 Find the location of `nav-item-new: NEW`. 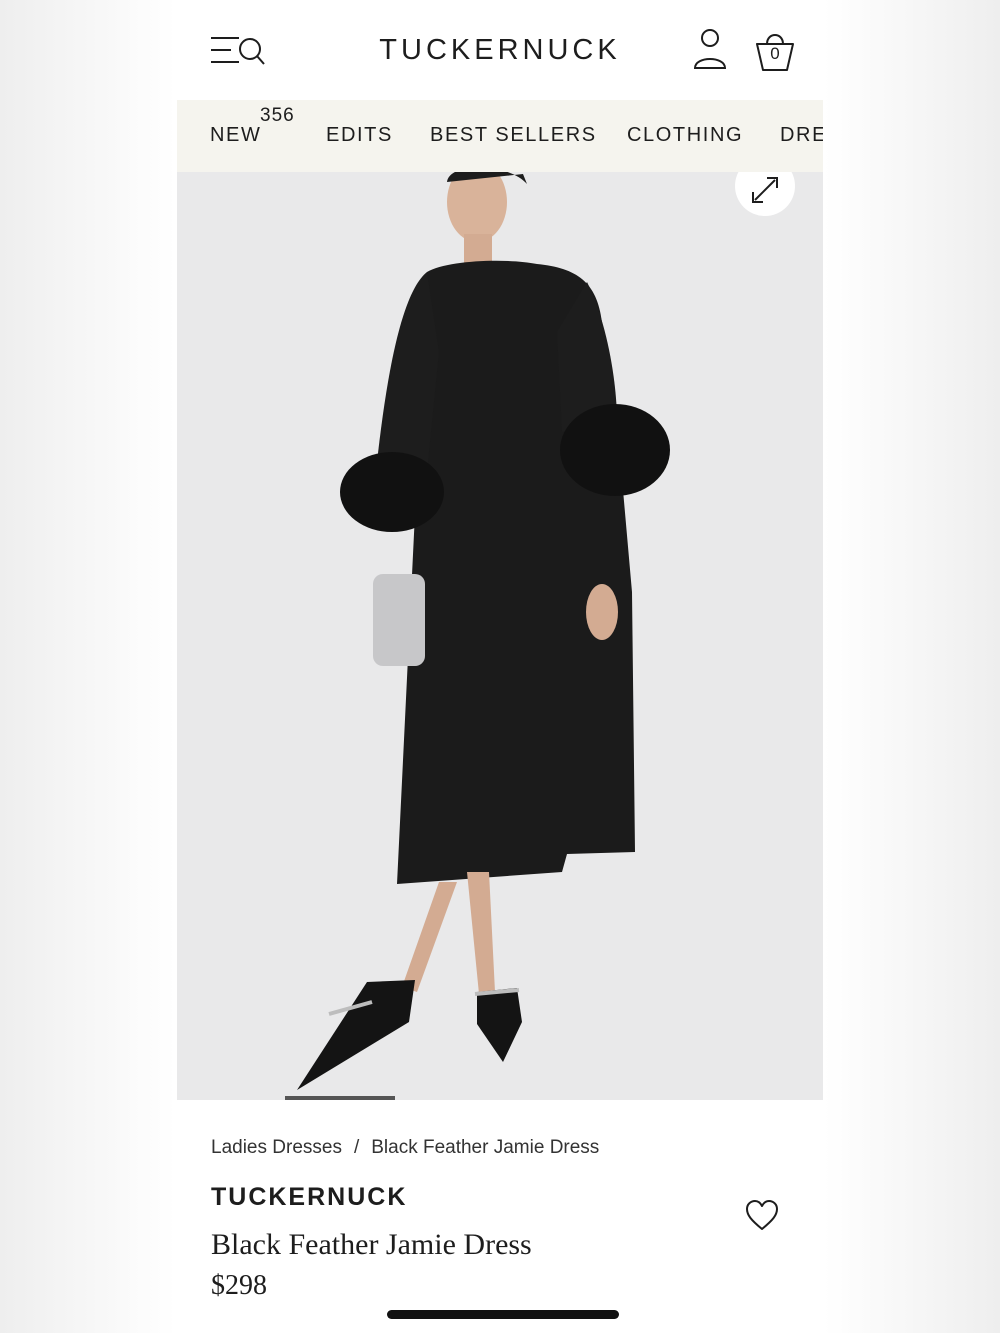

nav-item-new: NEW is located at coordinates (235, 135).